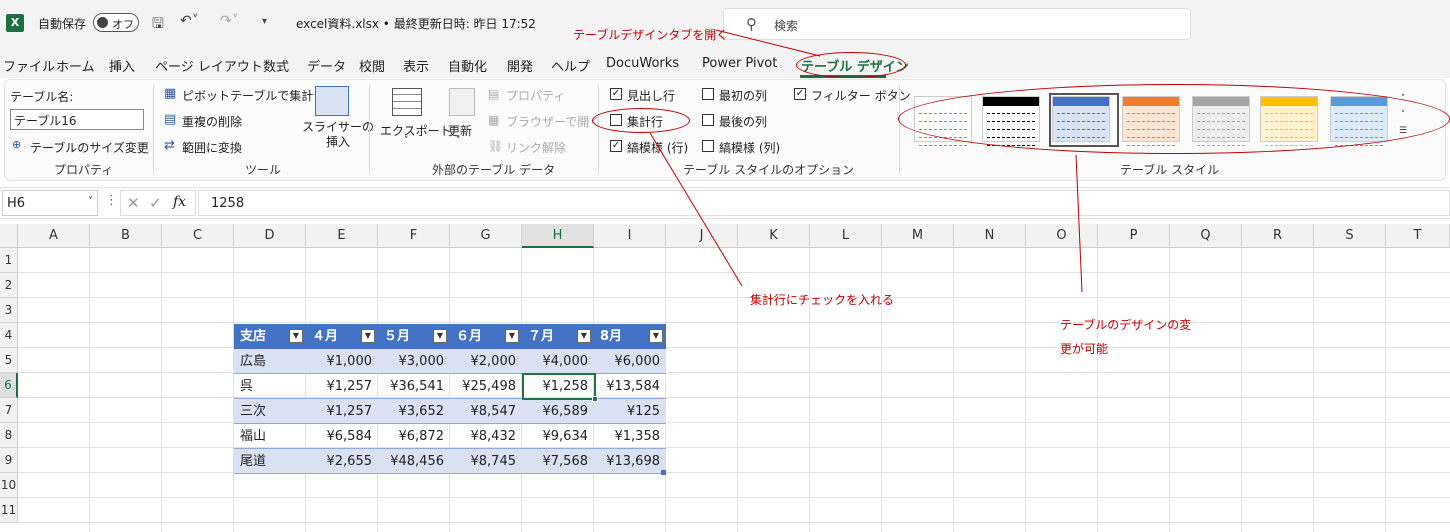  I want to click on annotation-line-styles, so click(1079, 223).